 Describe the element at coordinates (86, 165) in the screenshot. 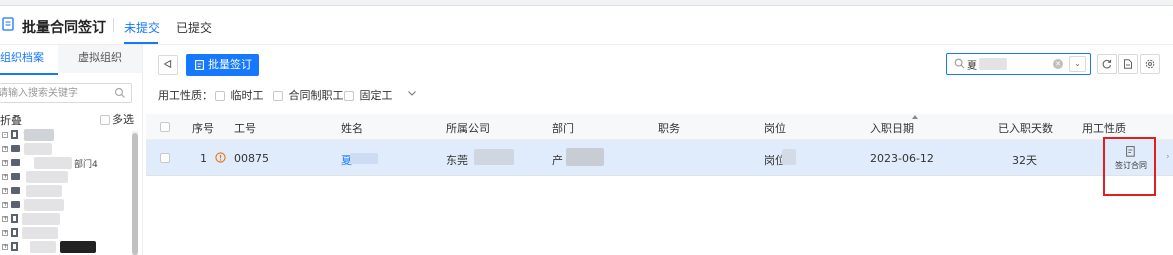

I see `tree-node-label: 部门4` at that location.